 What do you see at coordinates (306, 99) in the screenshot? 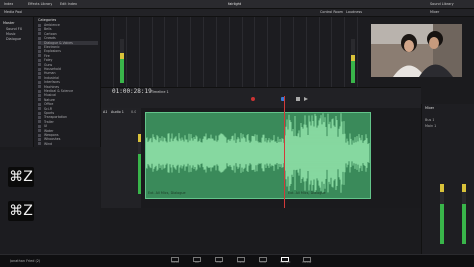
I see `play-icon` at bounding box center [306, 99].